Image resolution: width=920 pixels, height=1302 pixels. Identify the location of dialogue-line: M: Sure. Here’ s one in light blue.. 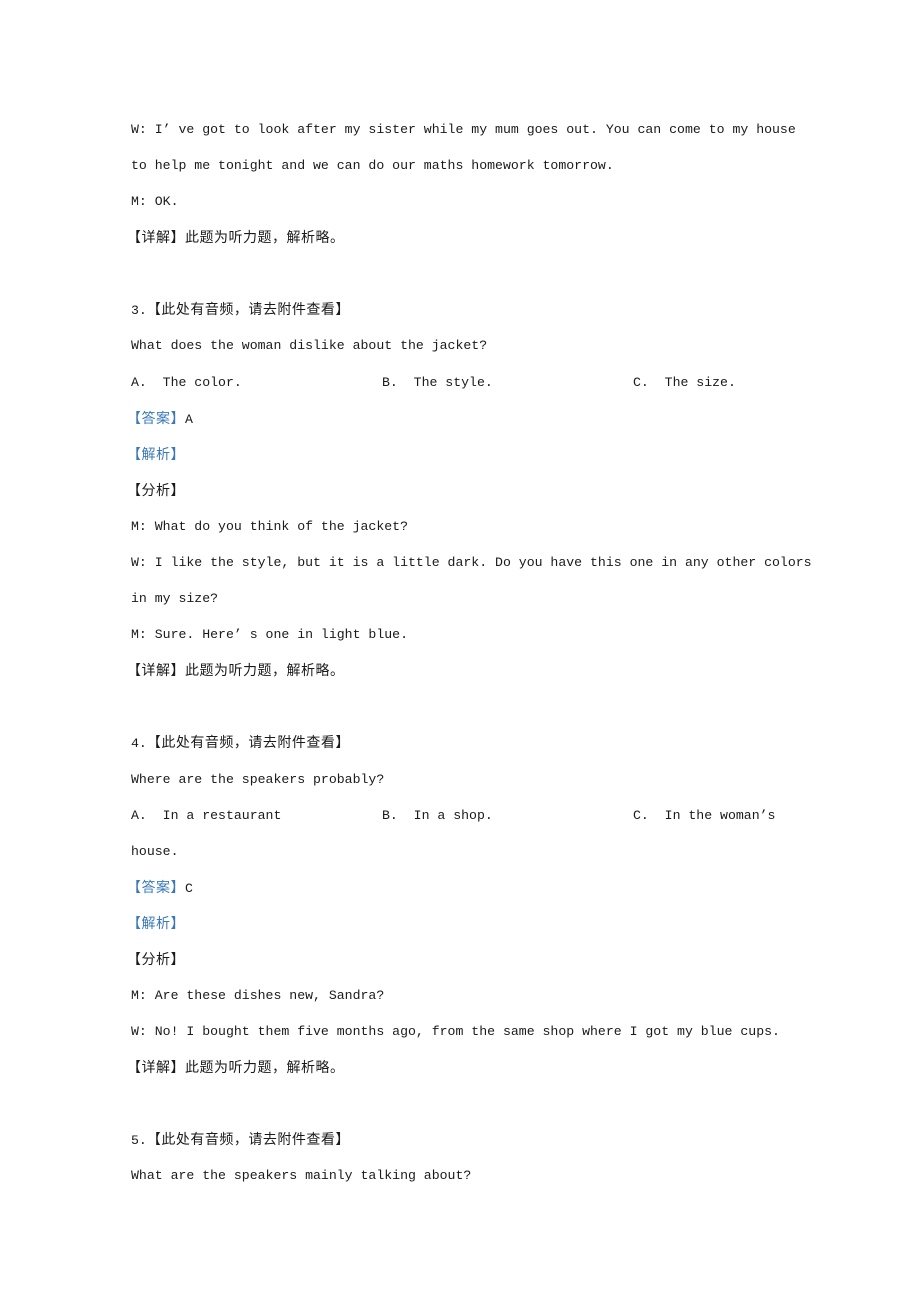
(269, 635).